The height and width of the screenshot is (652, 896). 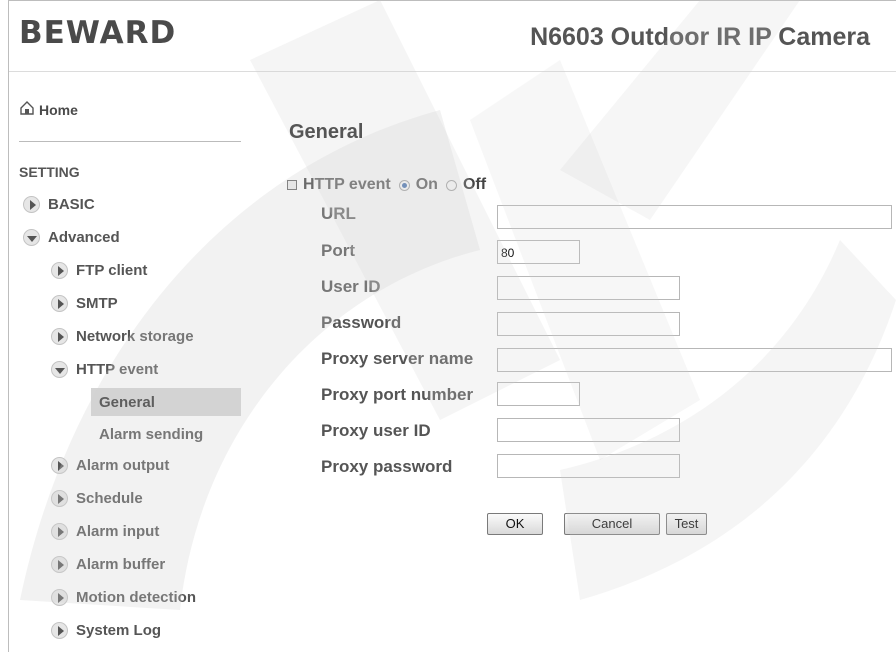 What do you see at coordinates (49, 172) in the screenshot?
I see `setting-heading: SETTING` at bounding box center [49, 172].